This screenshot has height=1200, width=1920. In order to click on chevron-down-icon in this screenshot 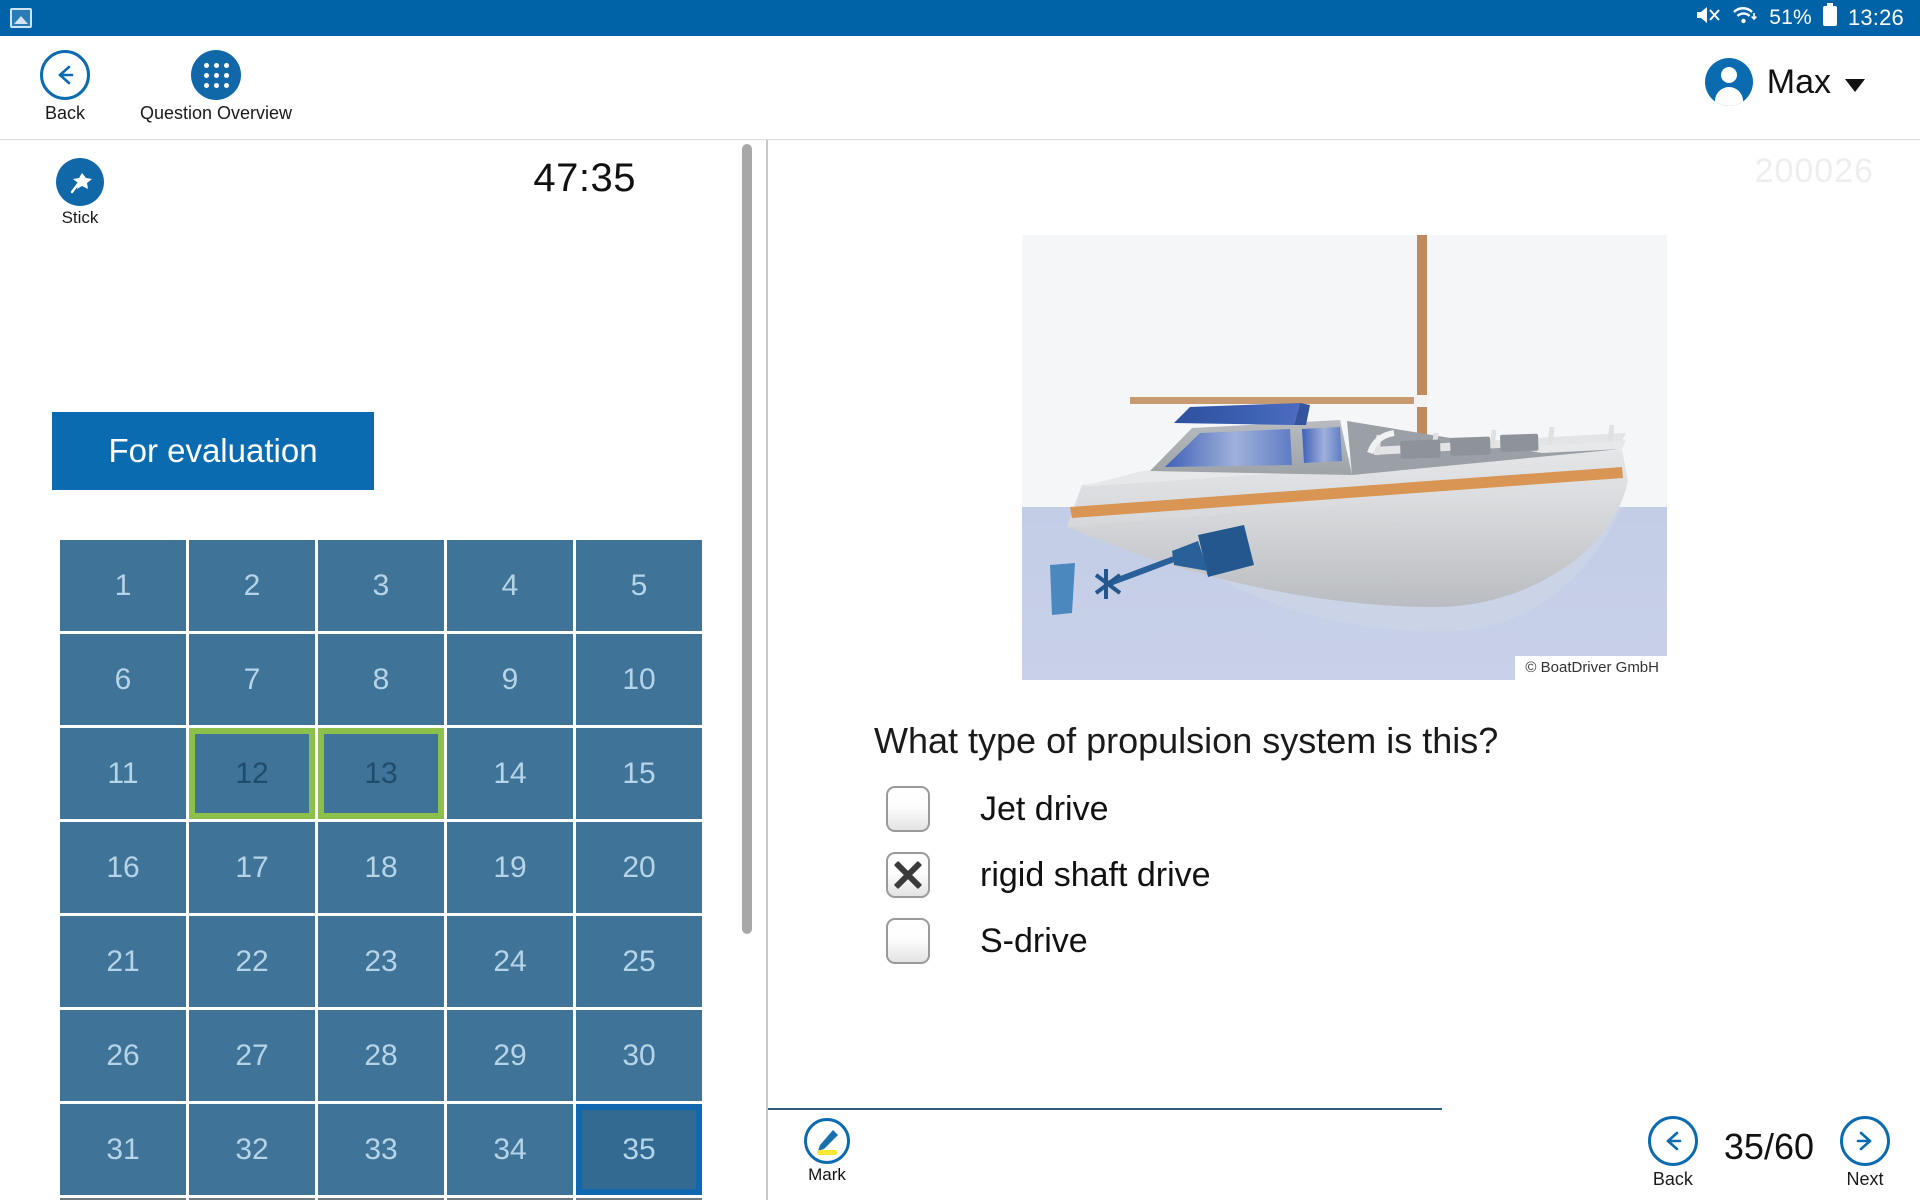, I will do `click(1855, 85)`.